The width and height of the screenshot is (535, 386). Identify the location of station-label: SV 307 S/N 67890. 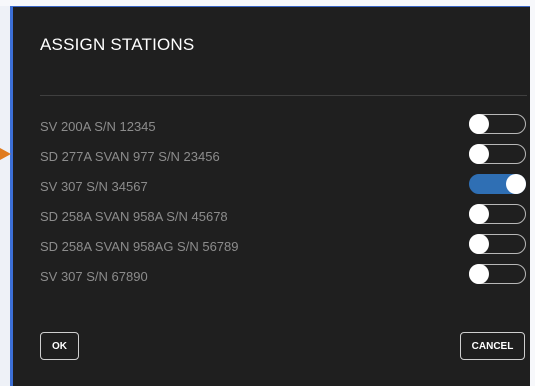
(94, 276).